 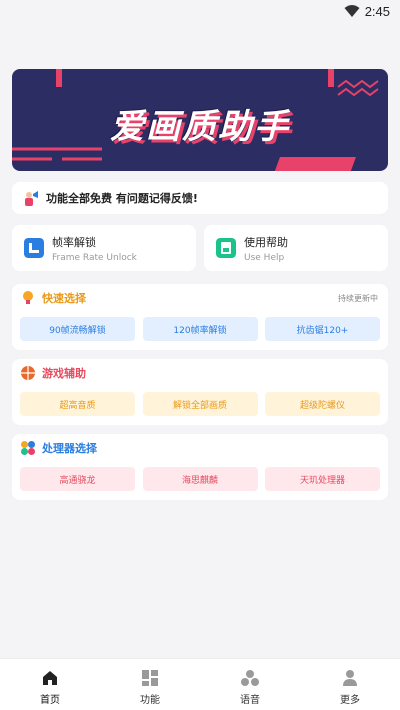 I want to click on ultra-audio-button: 超高音质, so click(x=77, y=404).